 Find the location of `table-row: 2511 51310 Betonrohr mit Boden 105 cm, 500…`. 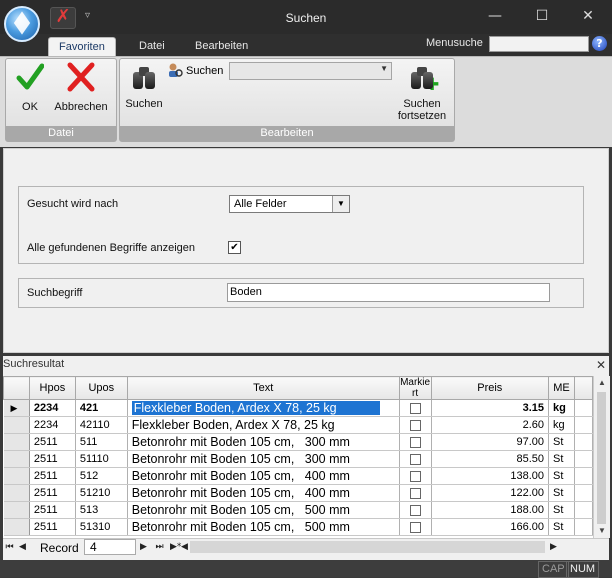

table-row: 2511 51310 Betonrohr mit Boden 105 cm, 500… is located at coordinates (298, 527).